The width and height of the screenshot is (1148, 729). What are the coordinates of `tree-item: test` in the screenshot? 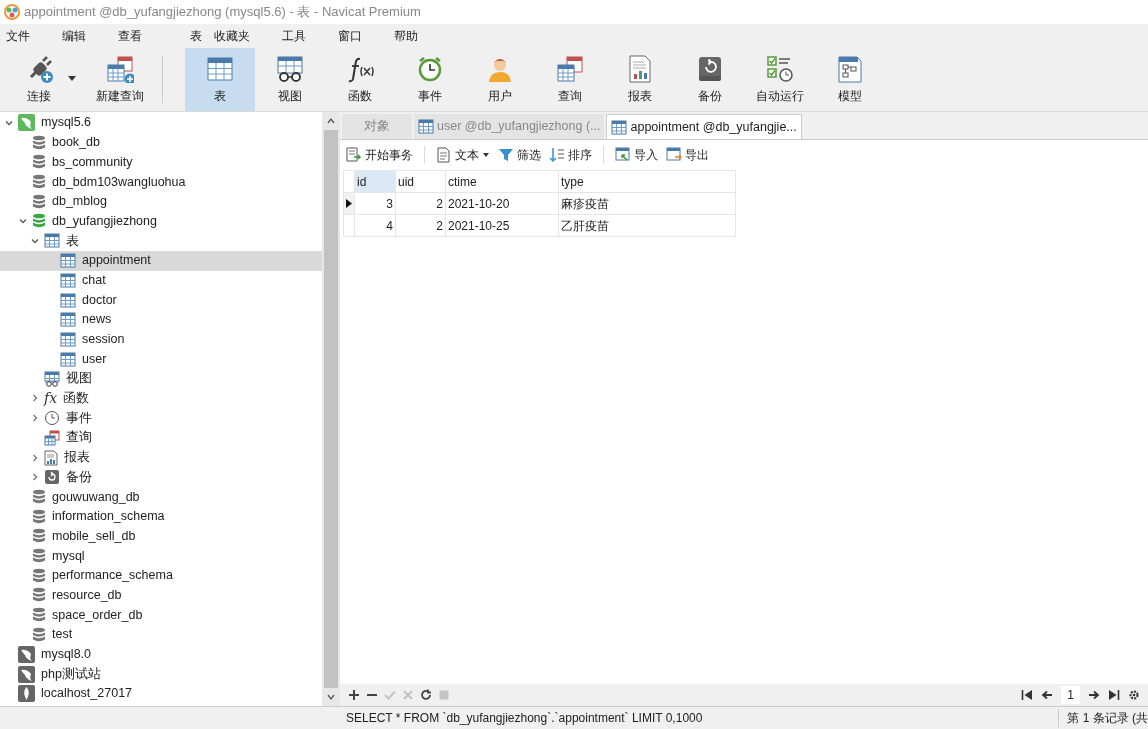 It's located at (161, 634).